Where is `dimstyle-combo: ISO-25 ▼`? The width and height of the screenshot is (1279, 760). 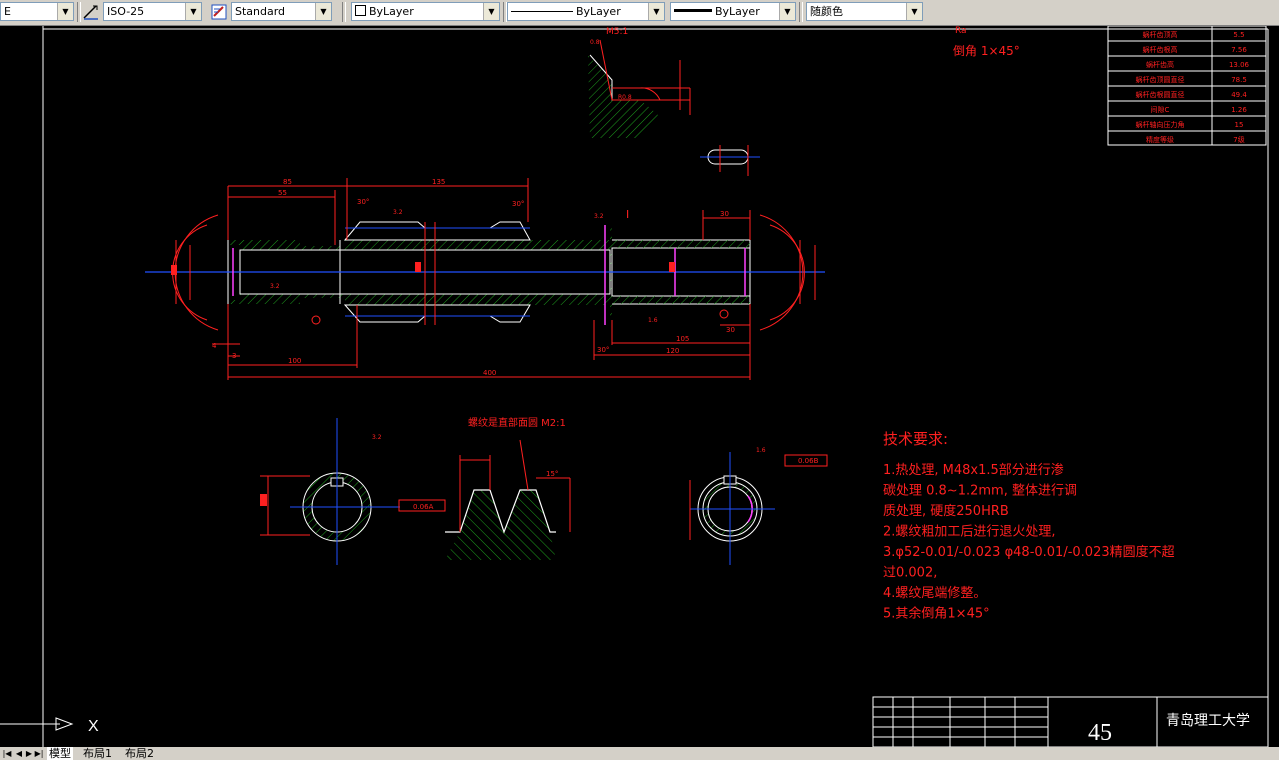 dimstyle-combo: ISO-25 ▼ is located at coordinates (152, 11).